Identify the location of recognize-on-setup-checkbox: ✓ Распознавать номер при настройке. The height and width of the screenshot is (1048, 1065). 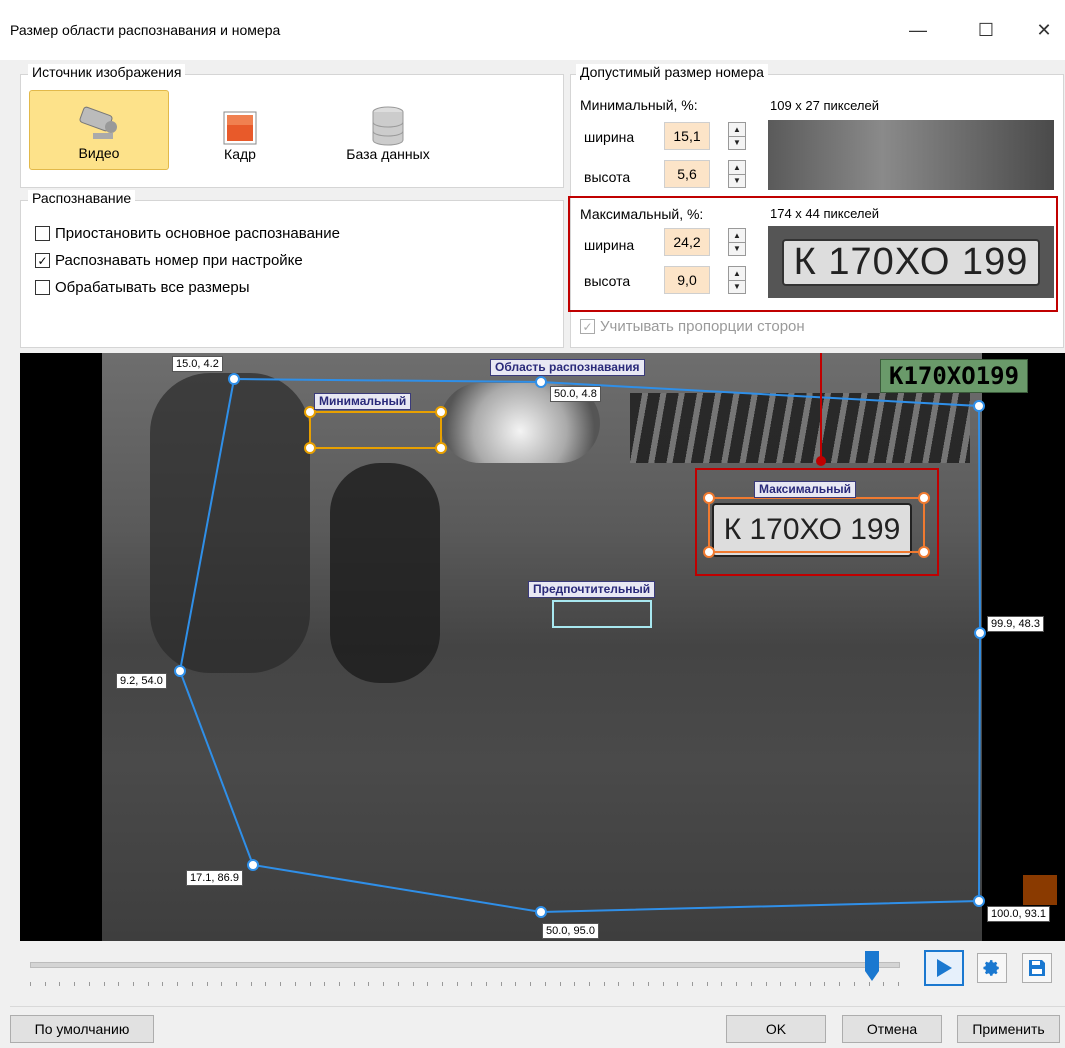
(169, 260).